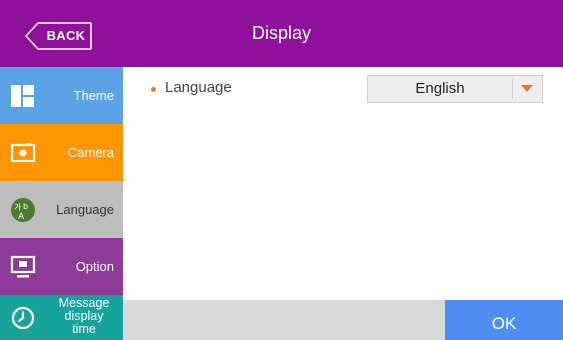 The image size is (563, 340). What do you see at coordinates (512, 89) in the screenshot?
I see `dropdown-divider` at bounding box center [512, 89].